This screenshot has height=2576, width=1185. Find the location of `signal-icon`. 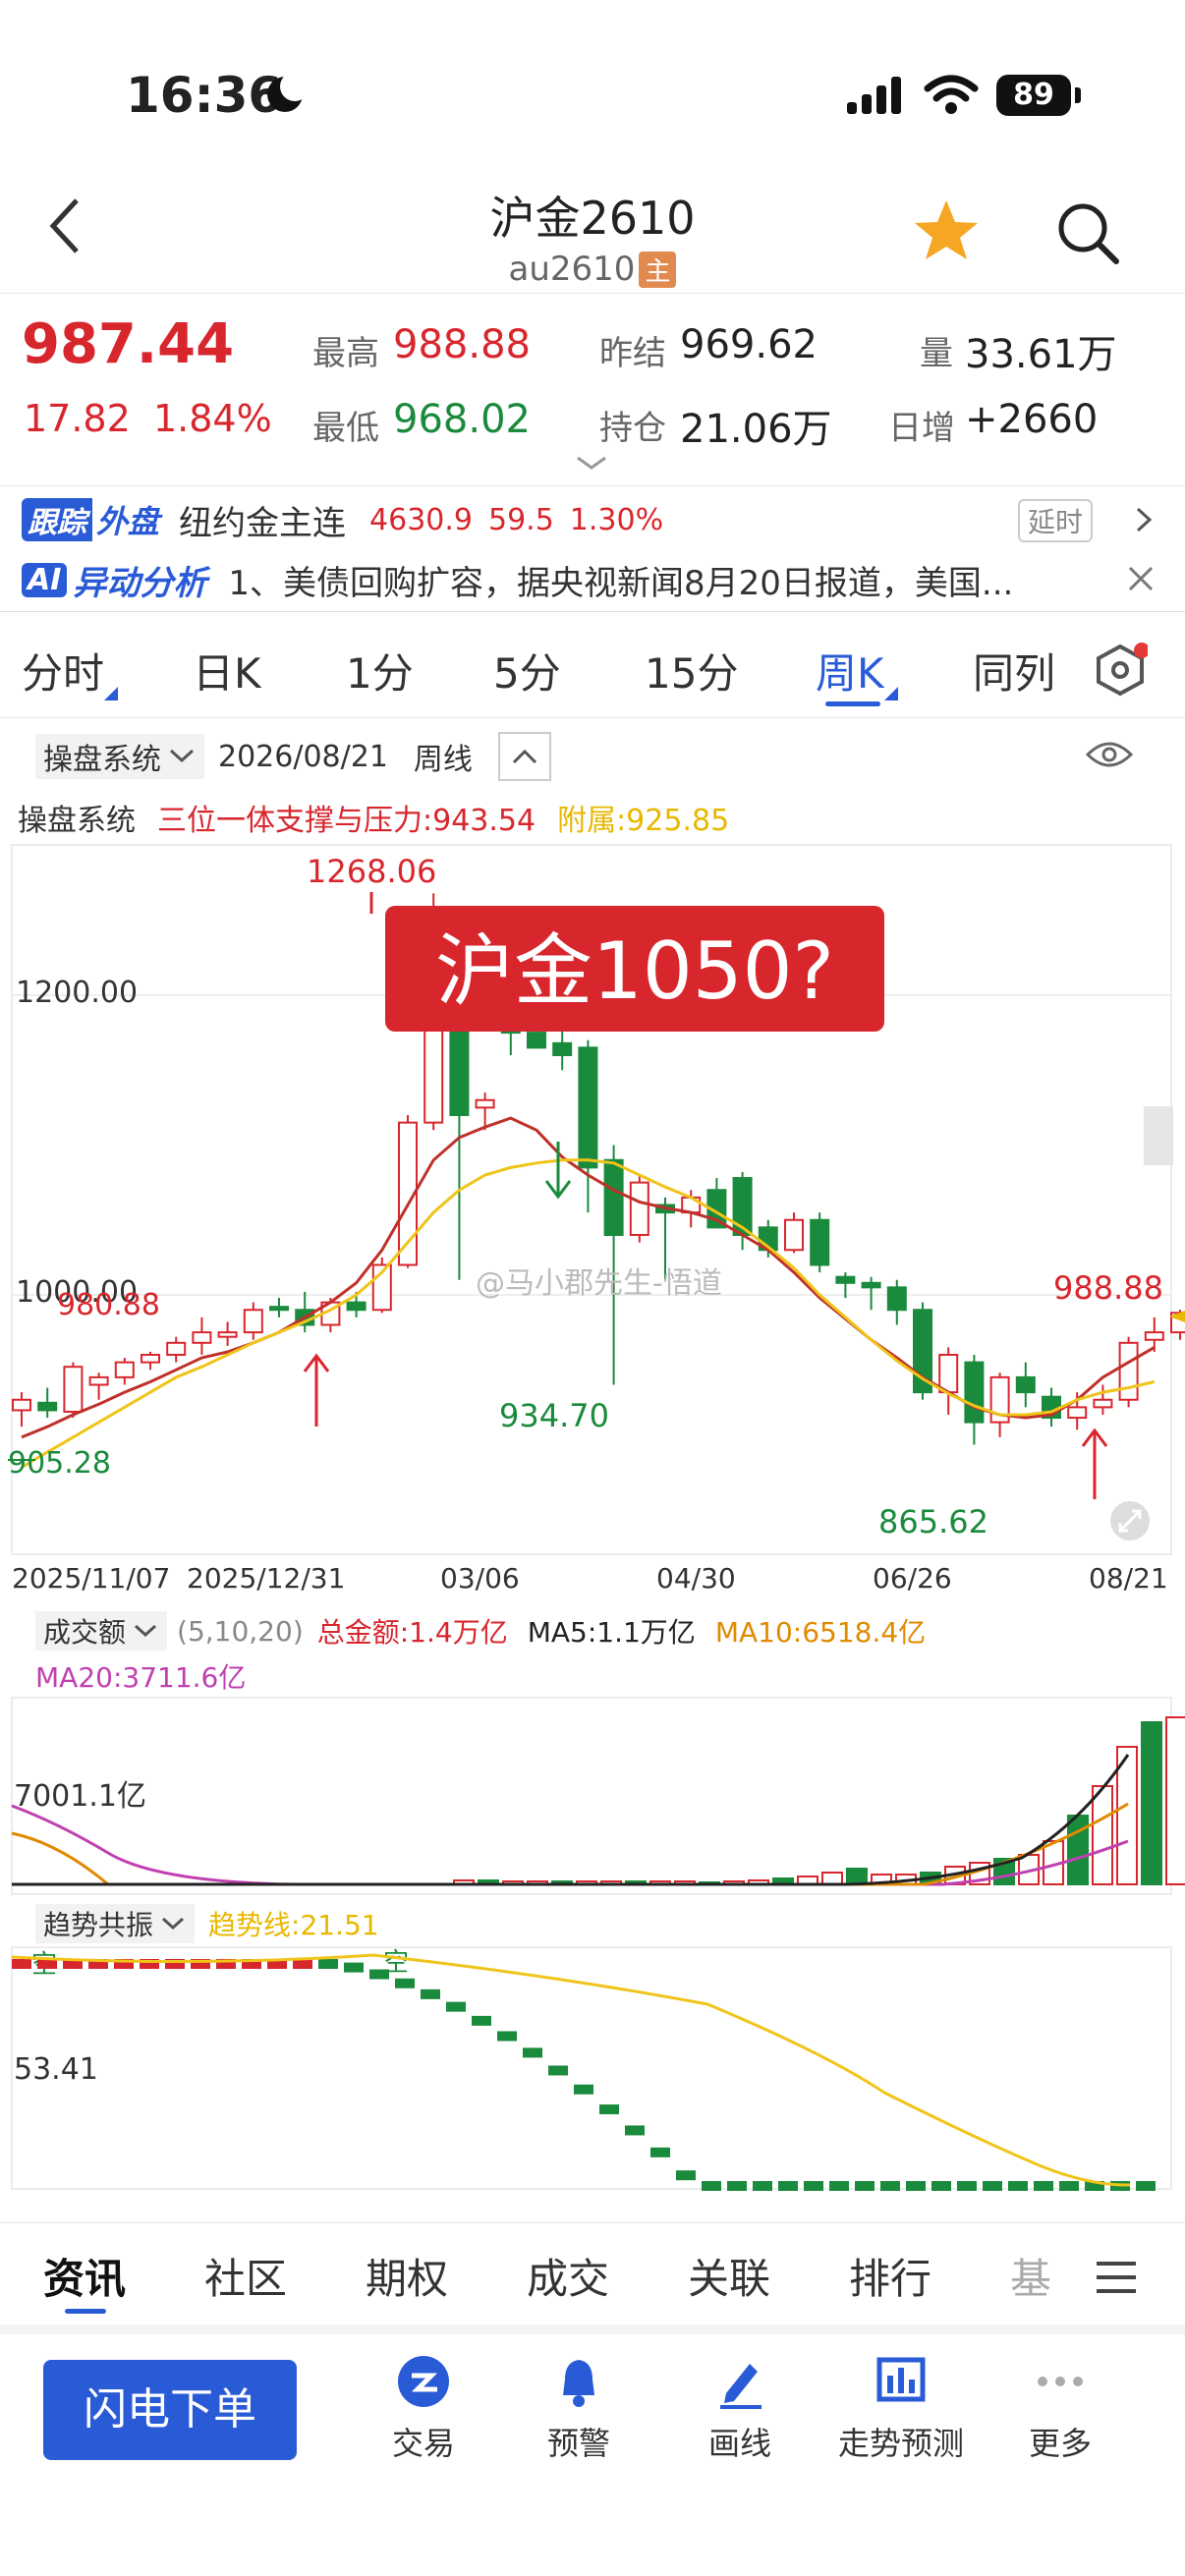

signal-icon is located at coordinates (877, 98).